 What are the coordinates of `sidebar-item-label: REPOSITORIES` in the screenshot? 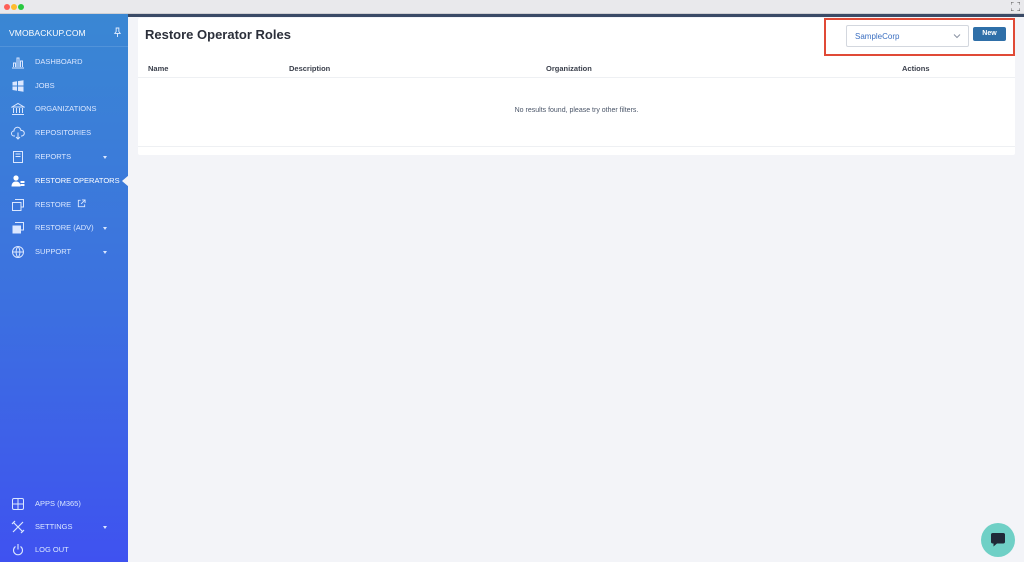 It's located at (63, 132).